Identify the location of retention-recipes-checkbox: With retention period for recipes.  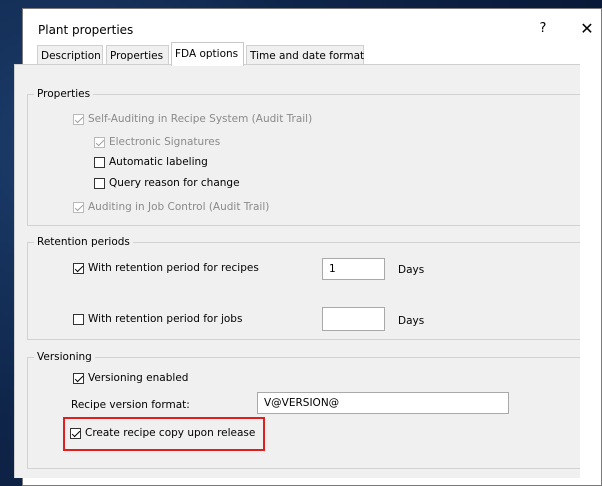
(166, 268).